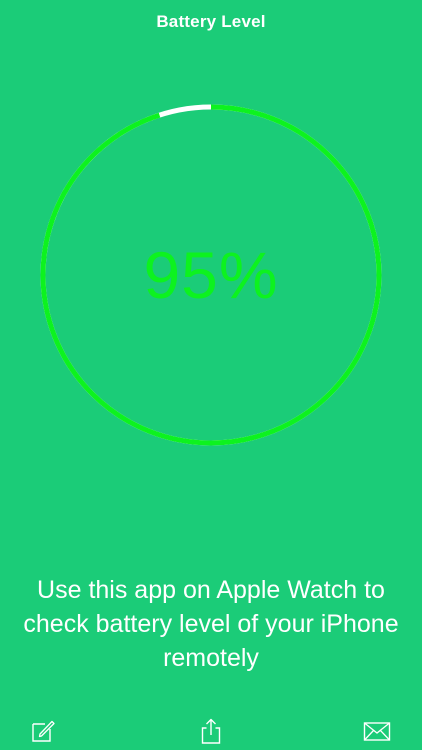  I want to click on mail-icon, so click(377, 731).